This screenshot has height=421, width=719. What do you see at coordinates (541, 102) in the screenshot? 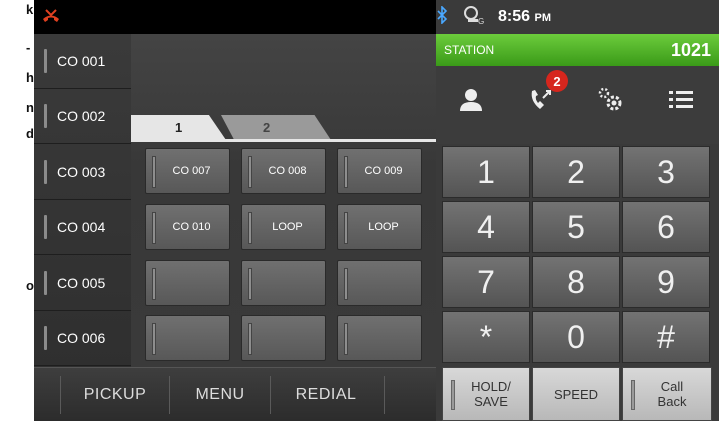
I see `call-log-button: 2` at bounding box center [541, 102].